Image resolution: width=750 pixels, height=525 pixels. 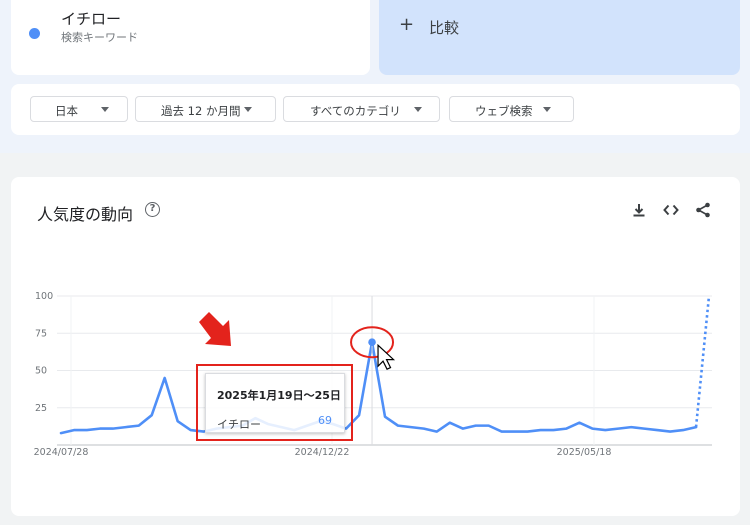 What do you see at coordinates (275, 403) in the screenshot?
I see `chart-tooltip: 2025年1月19日〜25日 イチロー 69` at bounding box center [275, 403].